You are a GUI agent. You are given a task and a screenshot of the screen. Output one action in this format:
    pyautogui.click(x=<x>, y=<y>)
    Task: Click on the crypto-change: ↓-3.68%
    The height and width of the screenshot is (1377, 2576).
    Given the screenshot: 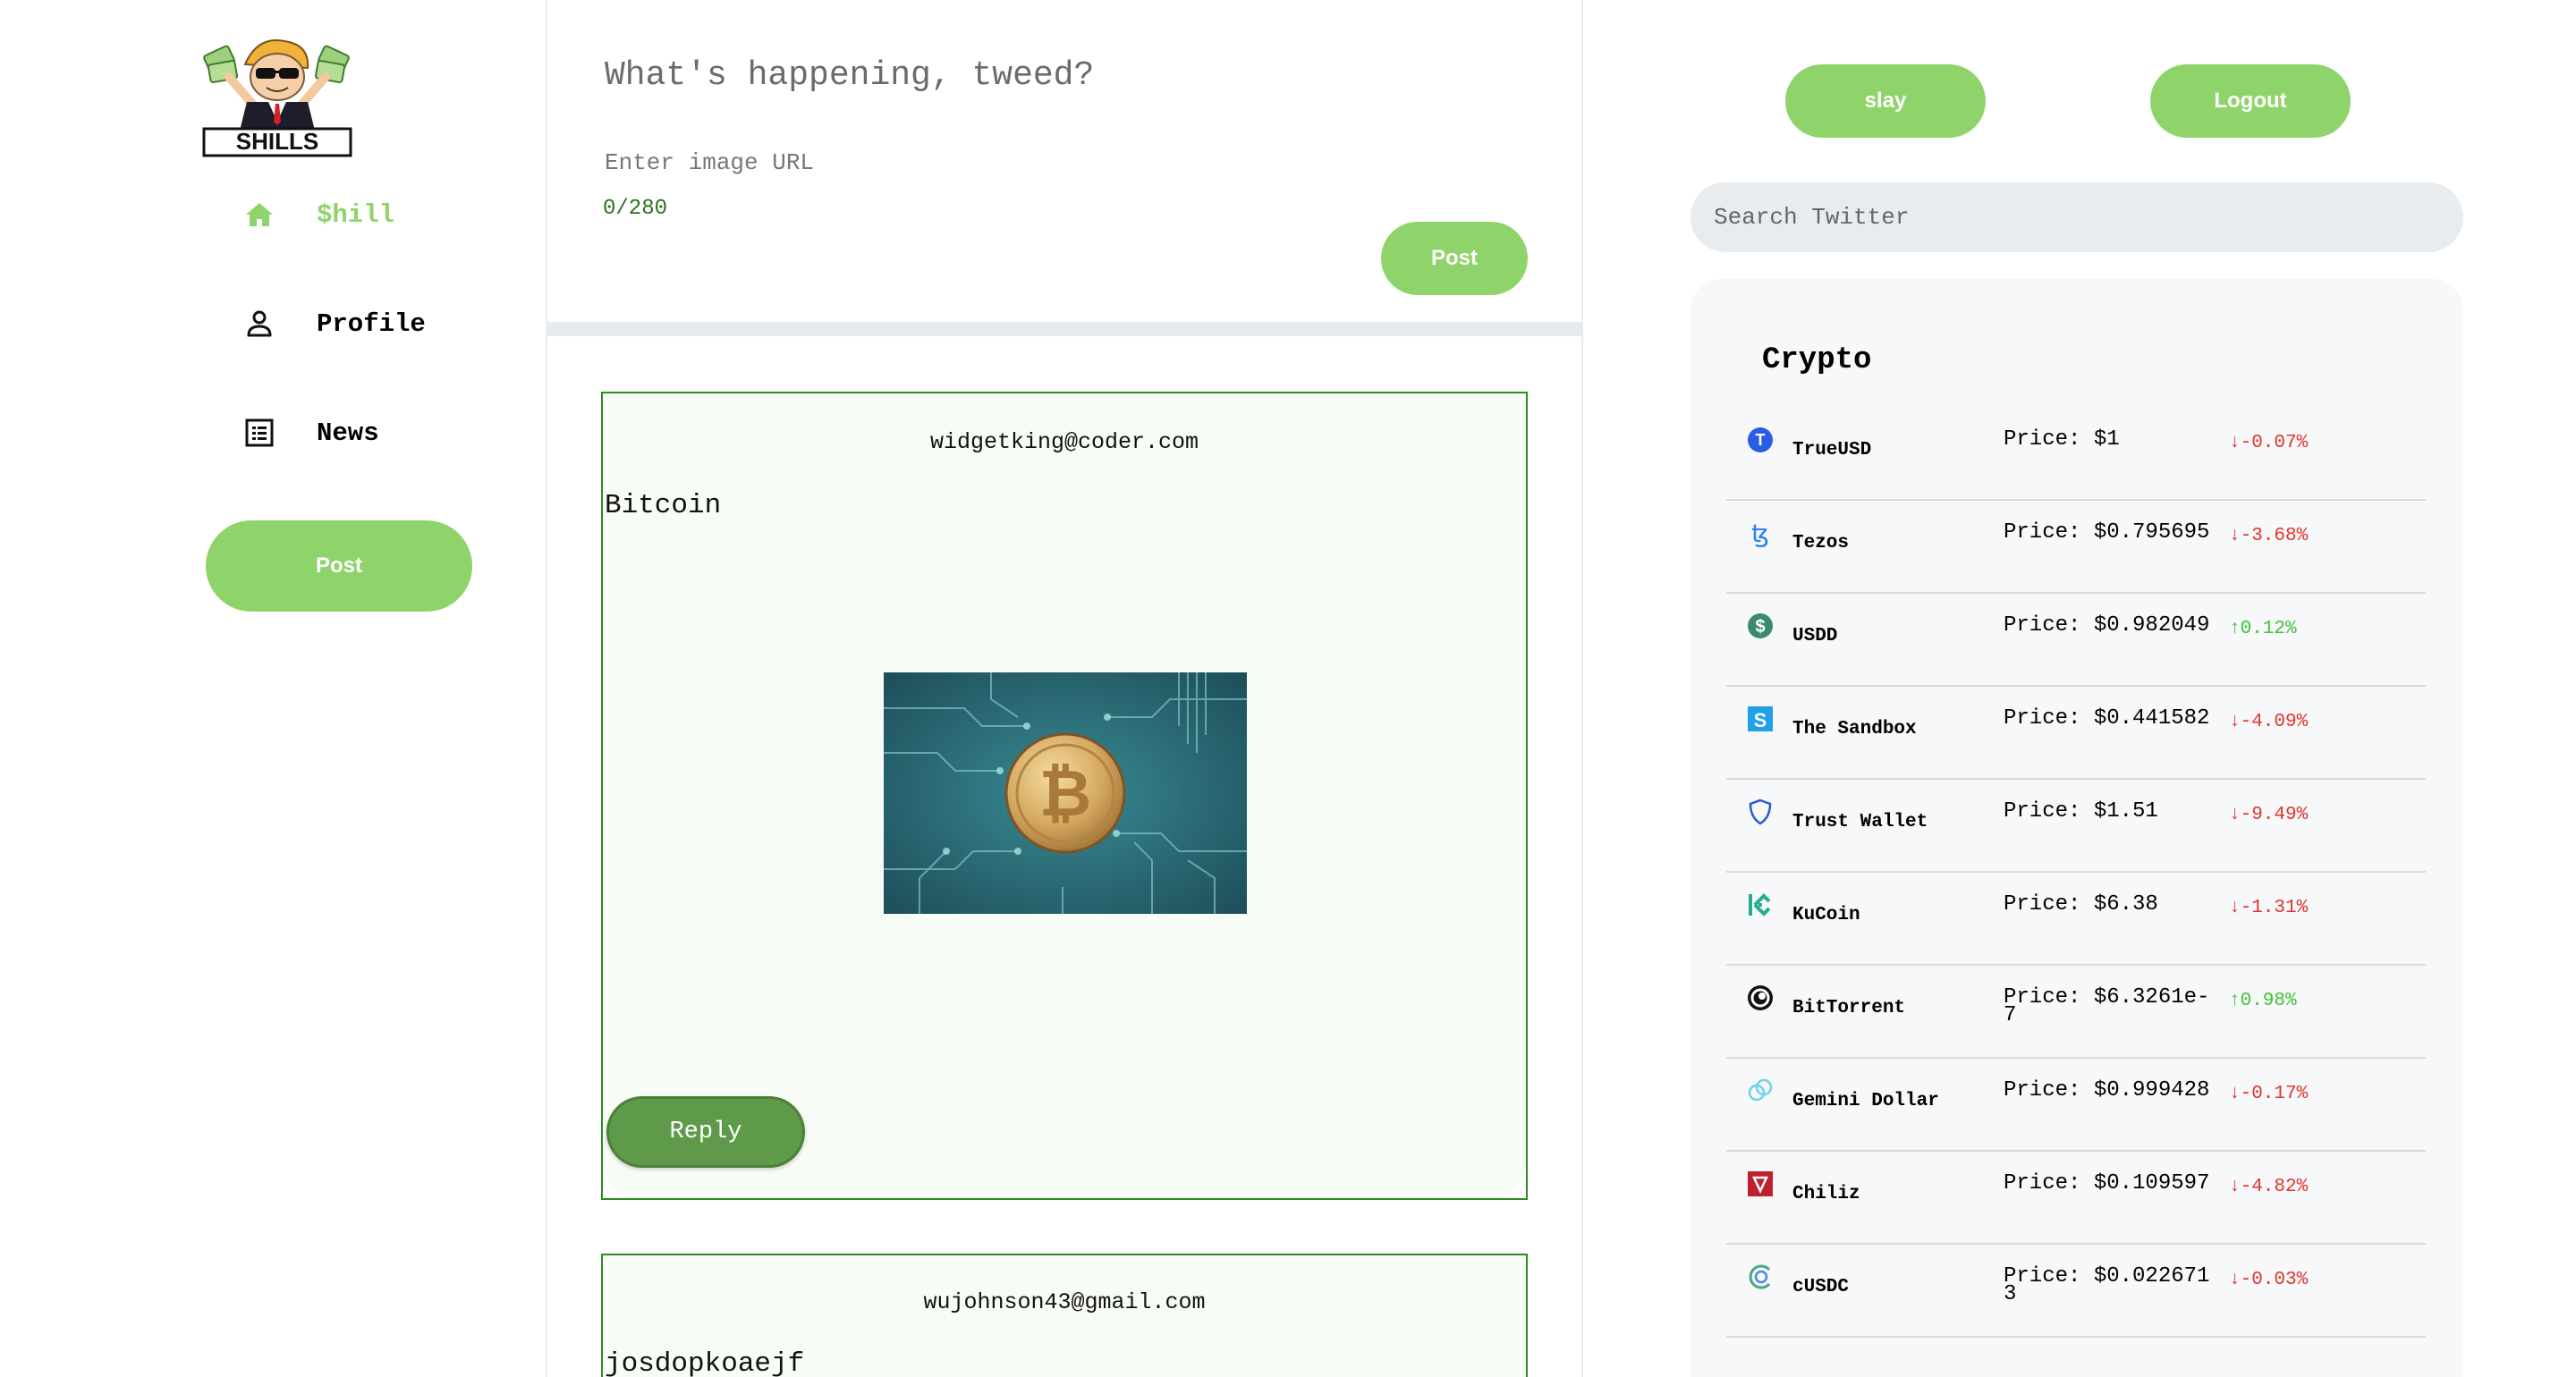 What is the action you would take?
    pyautogui.click(x=2269, y=536)
    